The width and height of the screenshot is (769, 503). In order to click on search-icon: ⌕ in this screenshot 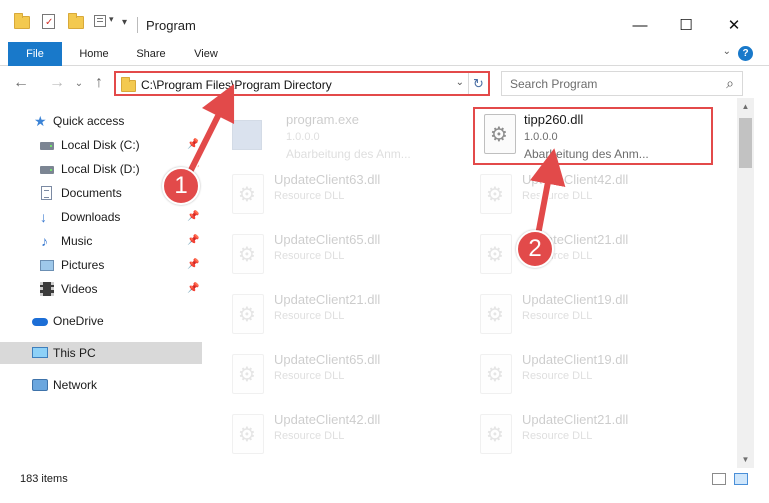, I will do `click(730, 83)`.